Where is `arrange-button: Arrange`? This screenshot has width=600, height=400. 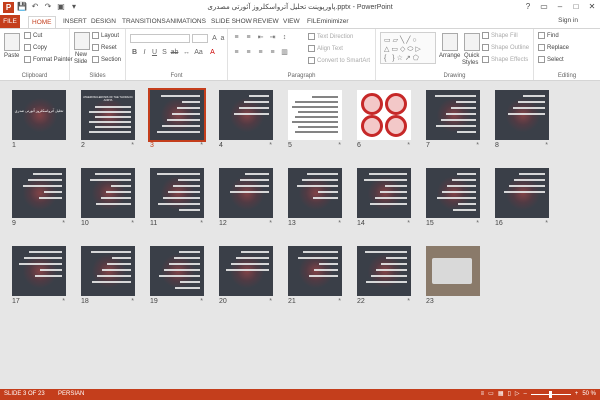
arrange-button: Arrange is located at coordinates (449, 56).